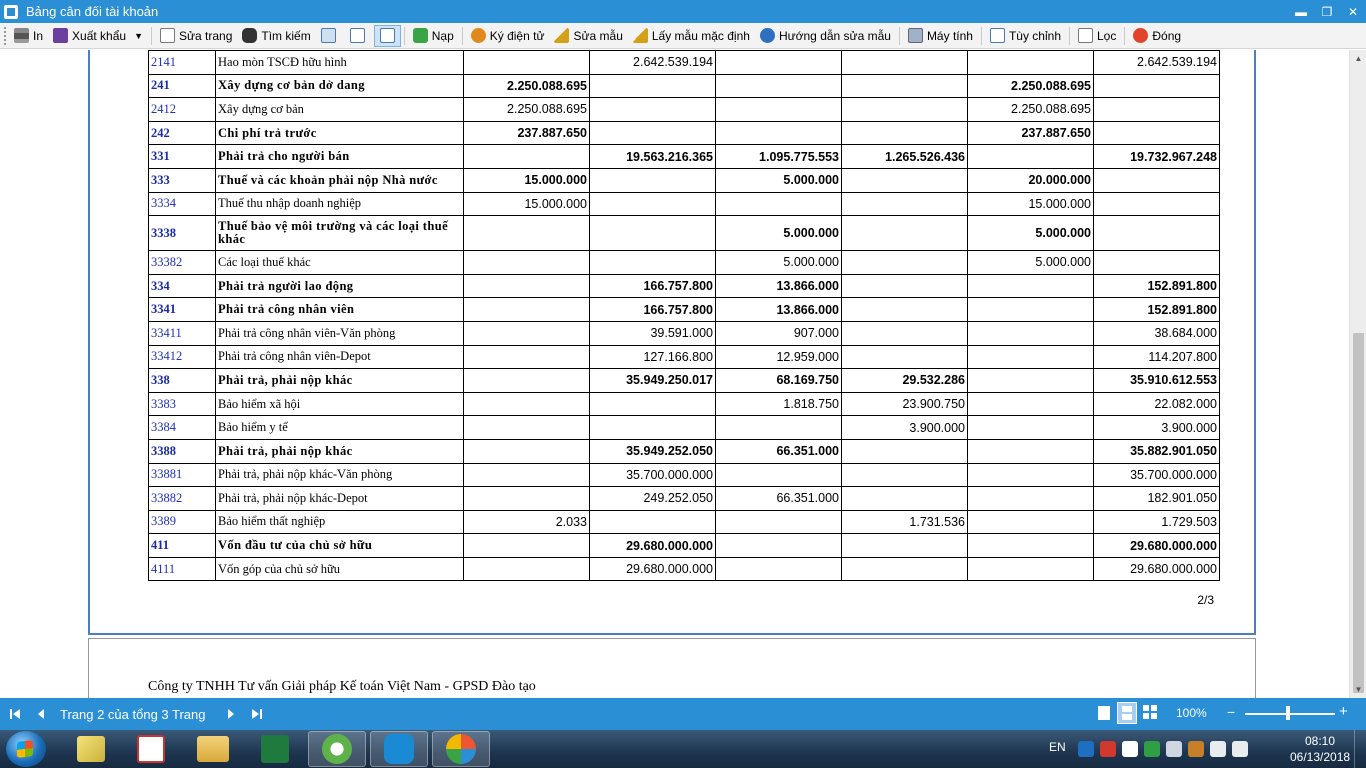 Image resolution: width=1366 pixels, height=768 pixels. I want to click on excel-icon, so click(275, 749).